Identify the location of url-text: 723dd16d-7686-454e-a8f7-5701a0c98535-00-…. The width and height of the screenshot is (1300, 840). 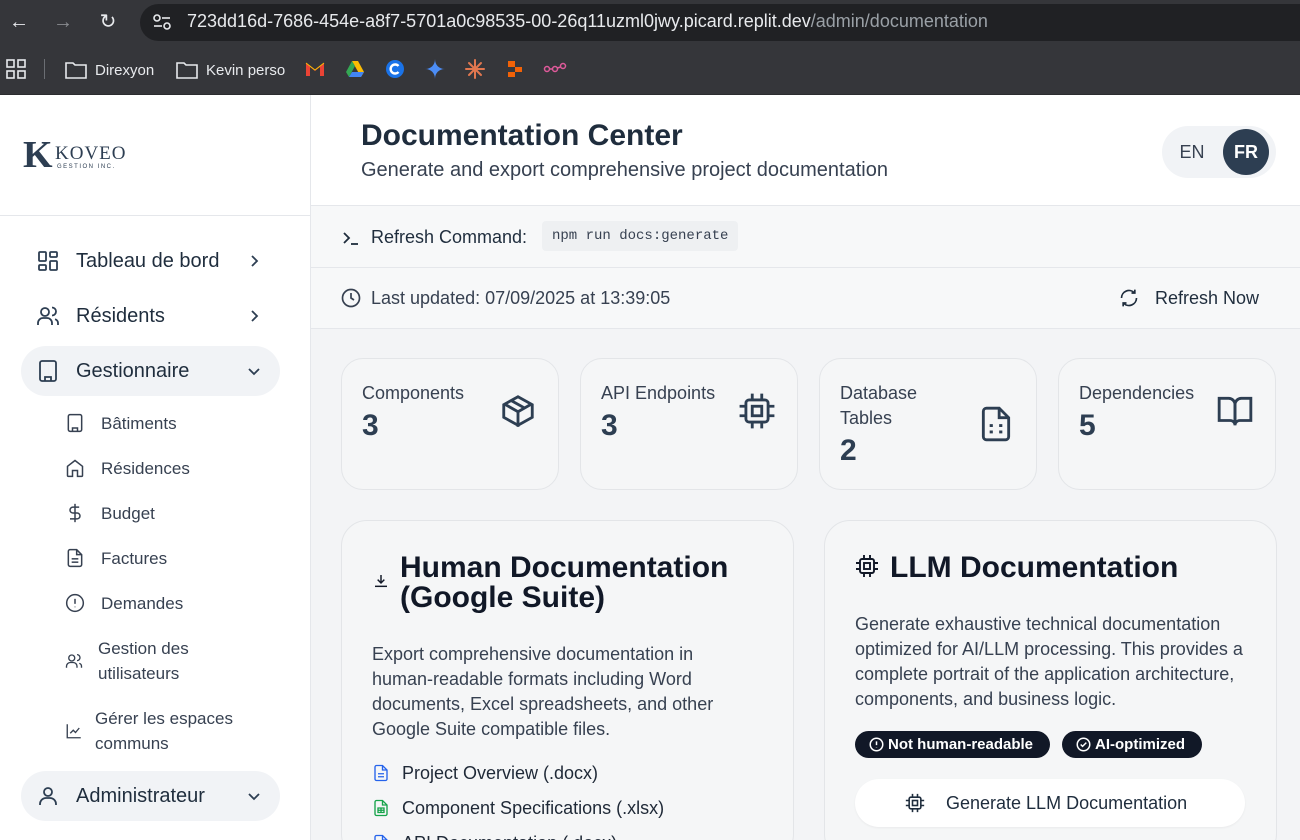
(587, 21).